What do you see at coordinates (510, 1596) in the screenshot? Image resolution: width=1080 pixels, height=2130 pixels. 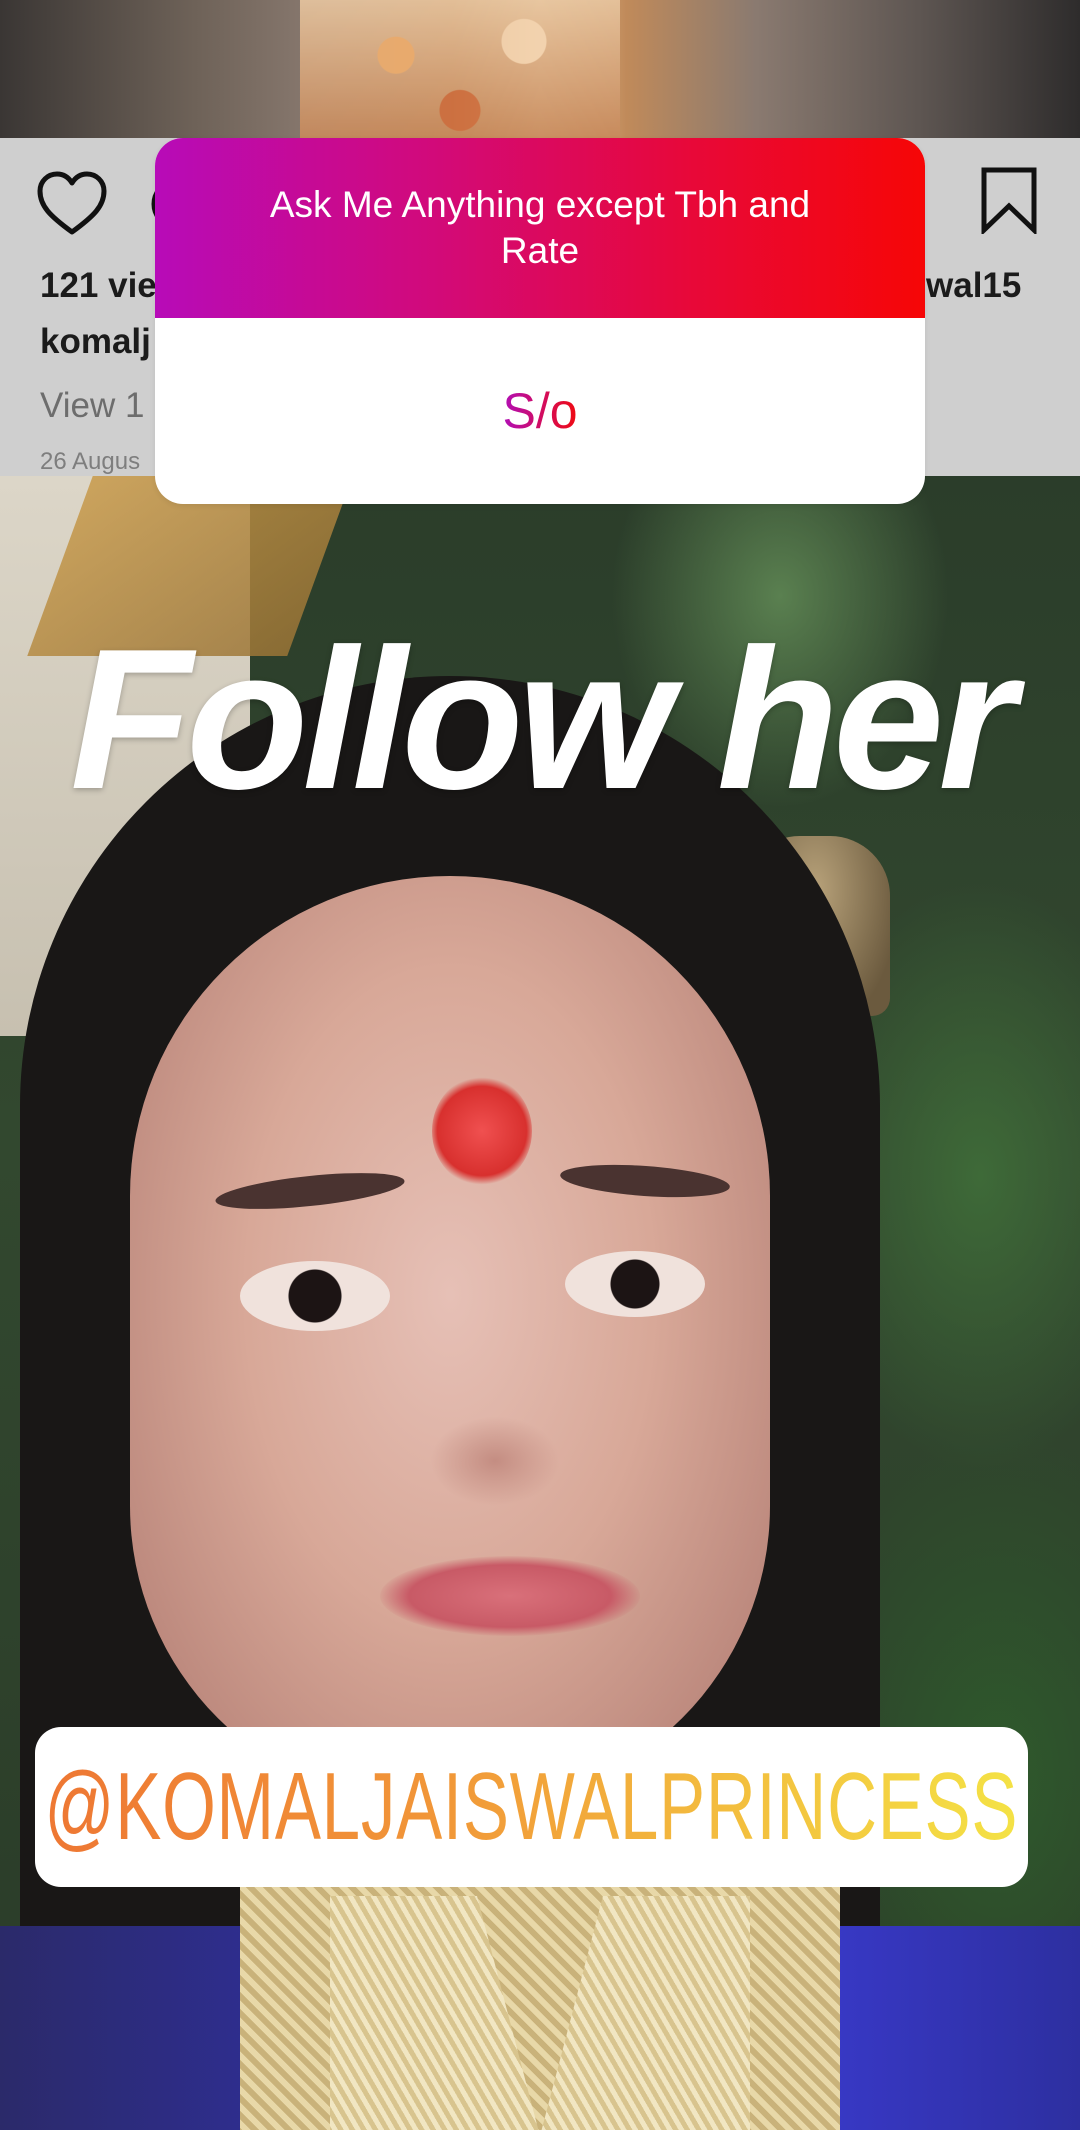 I see `photo-lips` at bounding box center [510, 1596].